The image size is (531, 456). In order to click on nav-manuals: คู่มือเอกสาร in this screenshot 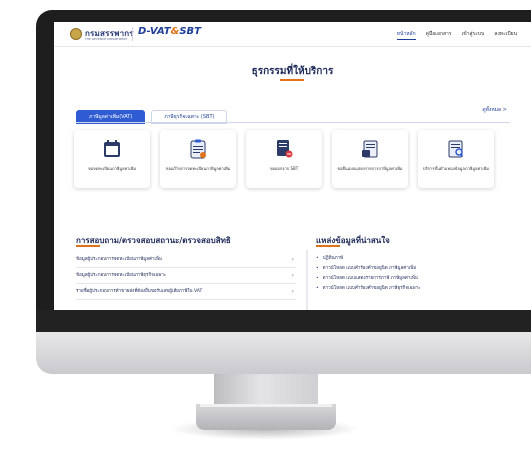, I will do `click(439, 35)`.